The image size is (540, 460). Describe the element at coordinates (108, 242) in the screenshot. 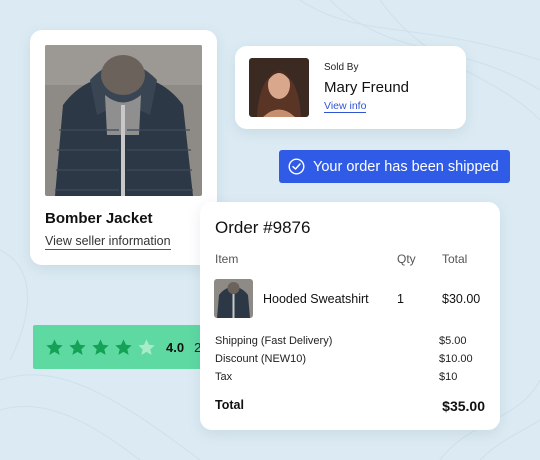

I see `view-seller-link: View seller information` at that location.